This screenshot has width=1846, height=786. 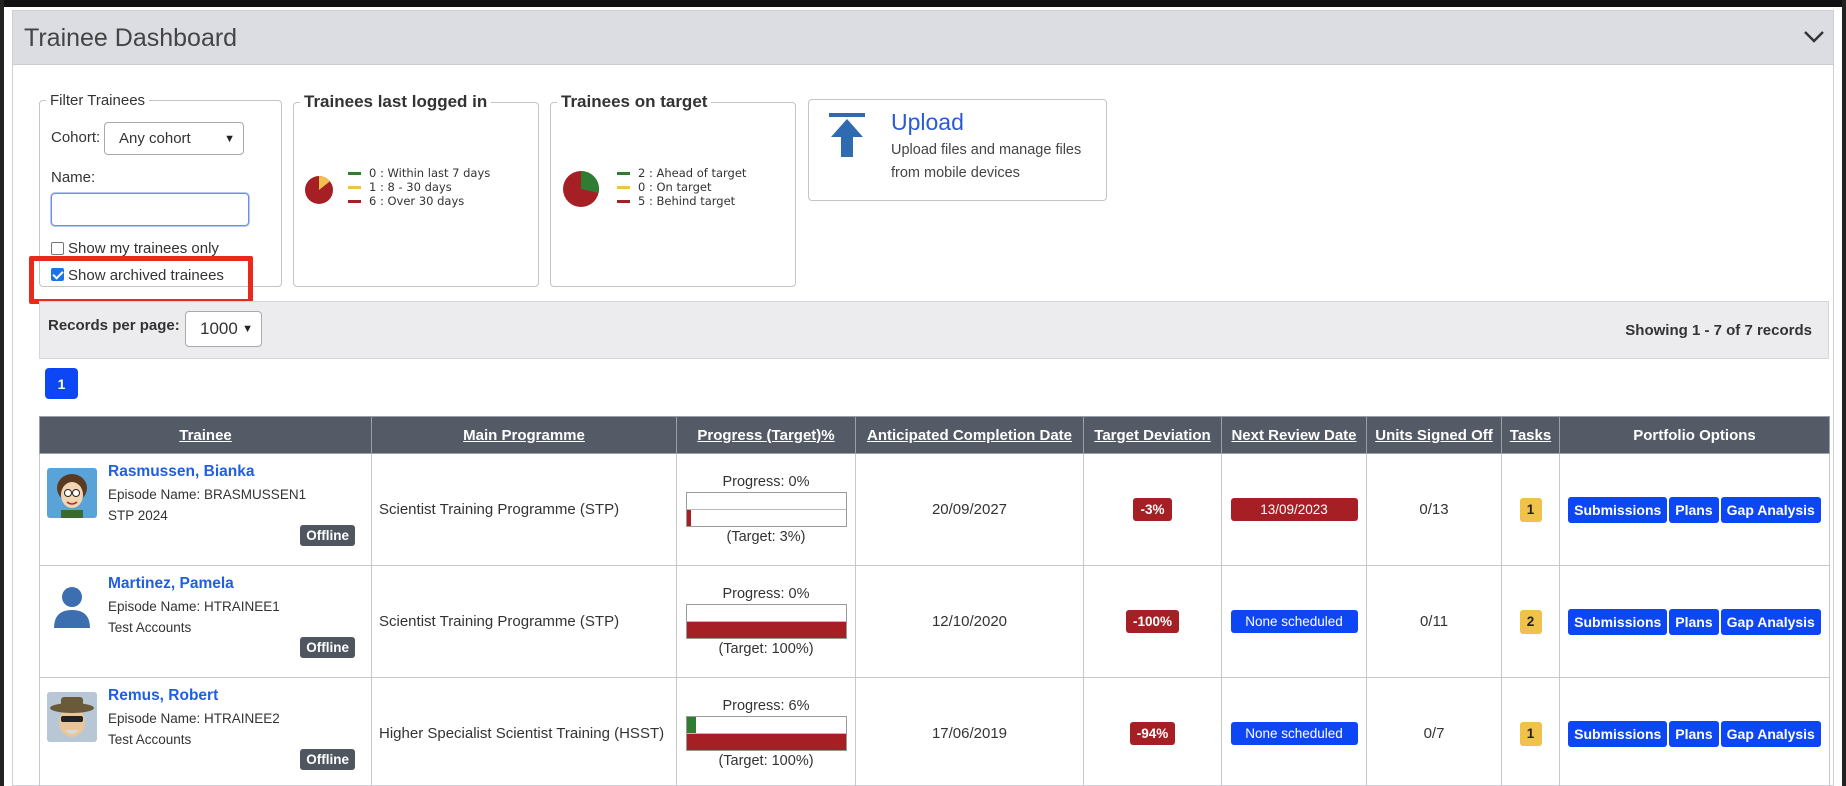 What do you see at coordinates (969, 509) in the screenshot?
I see `completion-date: 20/09/2027` at bounding box center [969, 509].